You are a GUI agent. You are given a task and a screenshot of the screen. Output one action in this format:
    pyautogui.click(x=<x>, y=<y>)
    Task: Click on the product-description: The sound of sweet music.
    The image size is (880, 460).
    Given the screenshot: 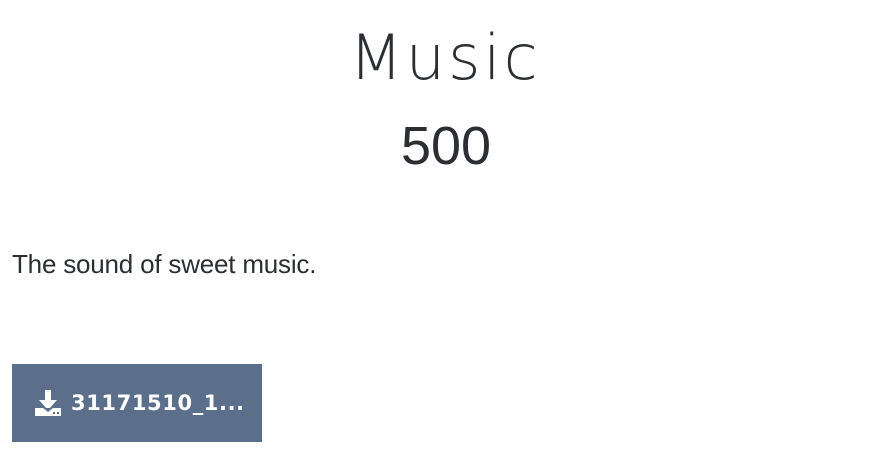 What is the action you would take?
    pyautogui.click(x=164, y=264)
    